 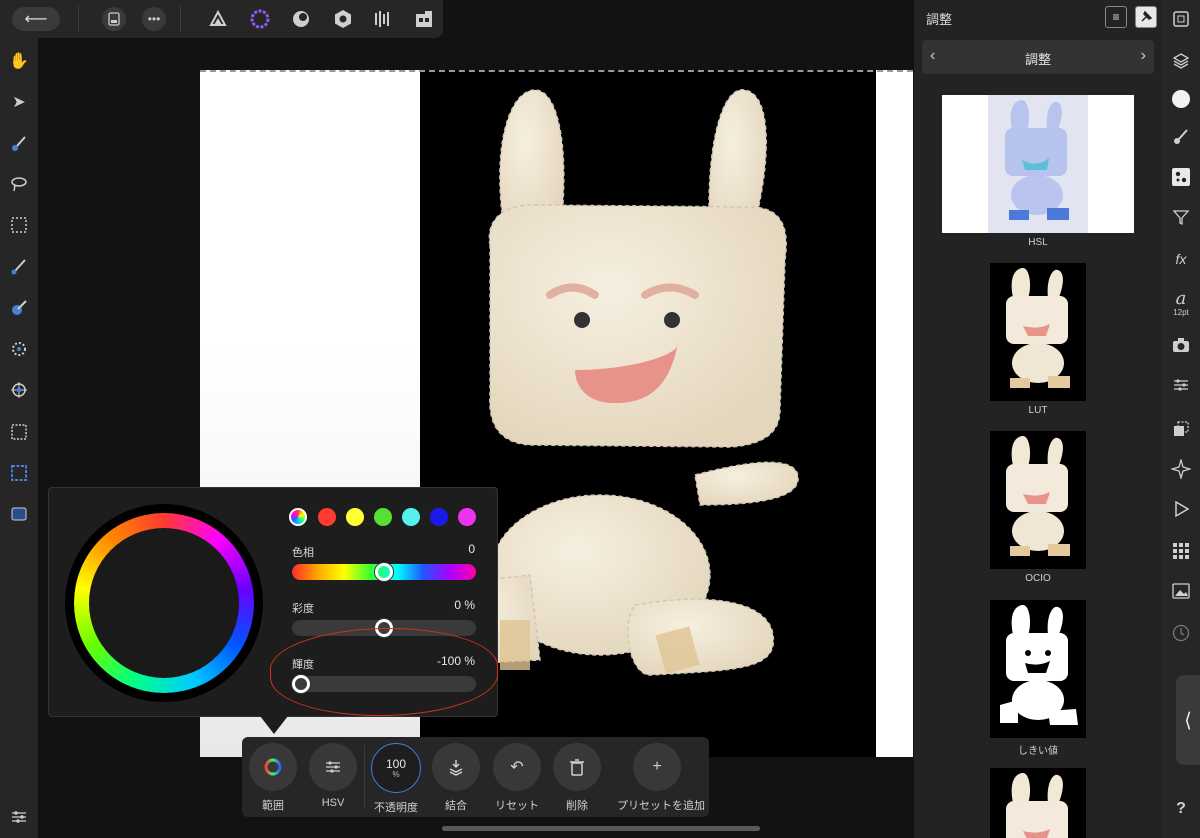 I want to click on lasso-tool, so click(x=19, y=184).